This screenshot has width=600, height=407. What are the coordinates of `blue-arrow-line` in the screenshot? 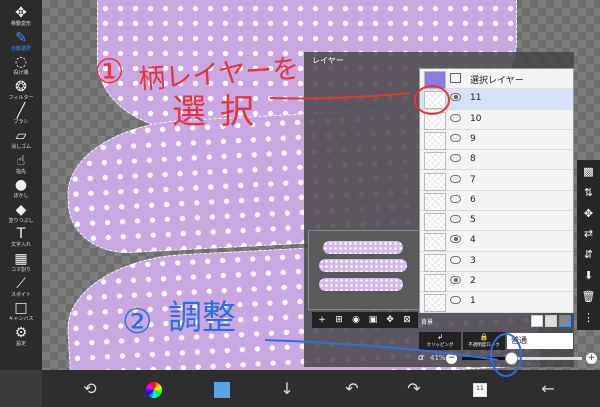 It's located at (381, 350).